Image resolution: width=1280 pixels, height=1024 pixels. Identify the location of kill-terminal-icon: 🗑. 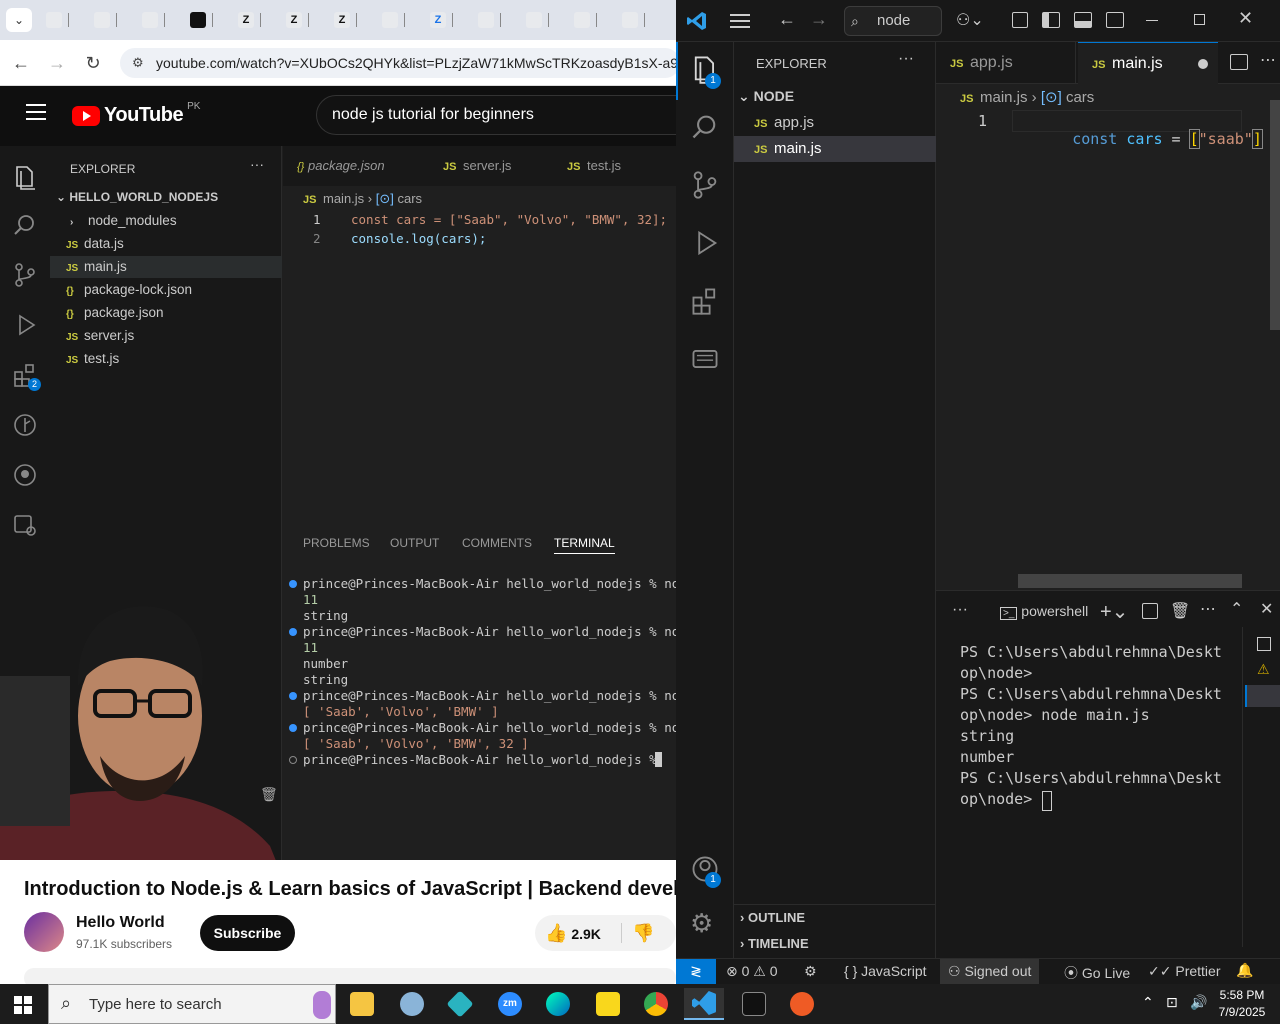
(1180, 611).